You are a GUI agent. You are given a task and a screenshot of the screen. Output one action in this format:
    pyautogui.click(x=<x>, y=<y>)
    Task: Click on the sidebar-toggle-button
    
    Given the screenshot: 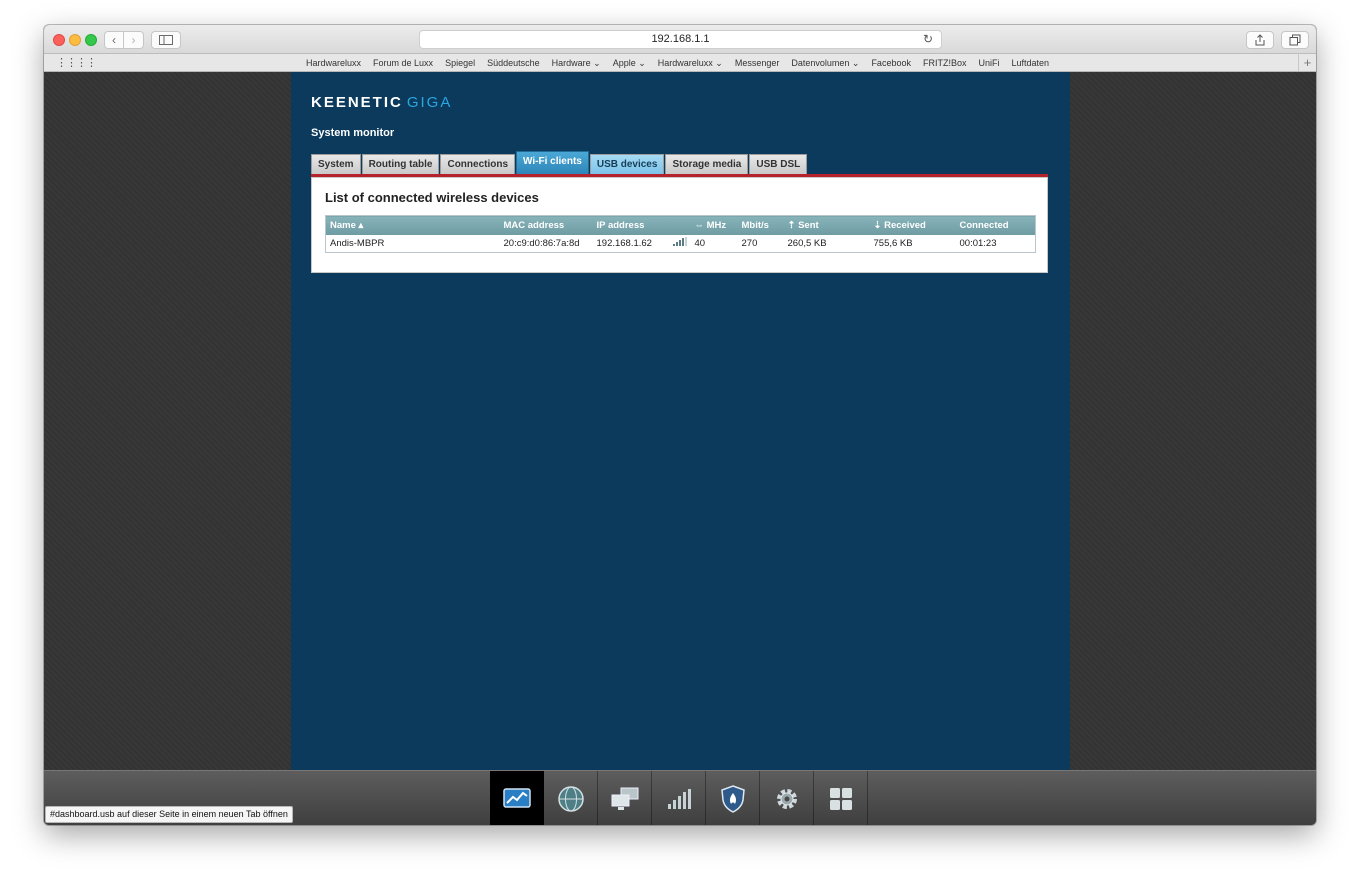 What is the action you would take?
    pyautogui.click(x=166, y=40)
    